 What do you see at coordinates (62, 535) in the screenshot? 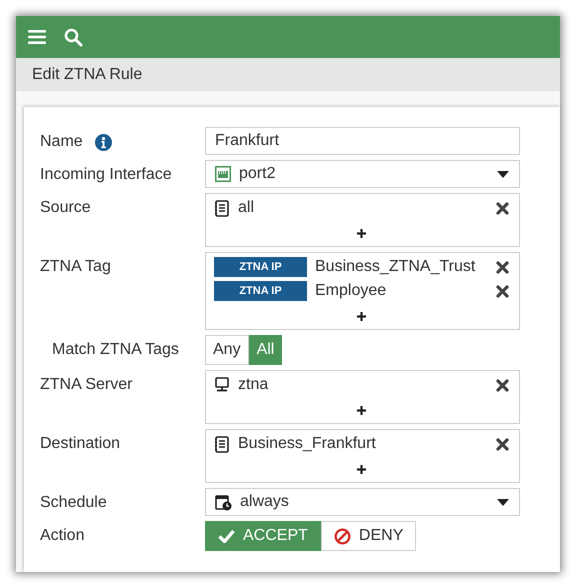
I see `field-label: Action` at bounding box center [62, 535].